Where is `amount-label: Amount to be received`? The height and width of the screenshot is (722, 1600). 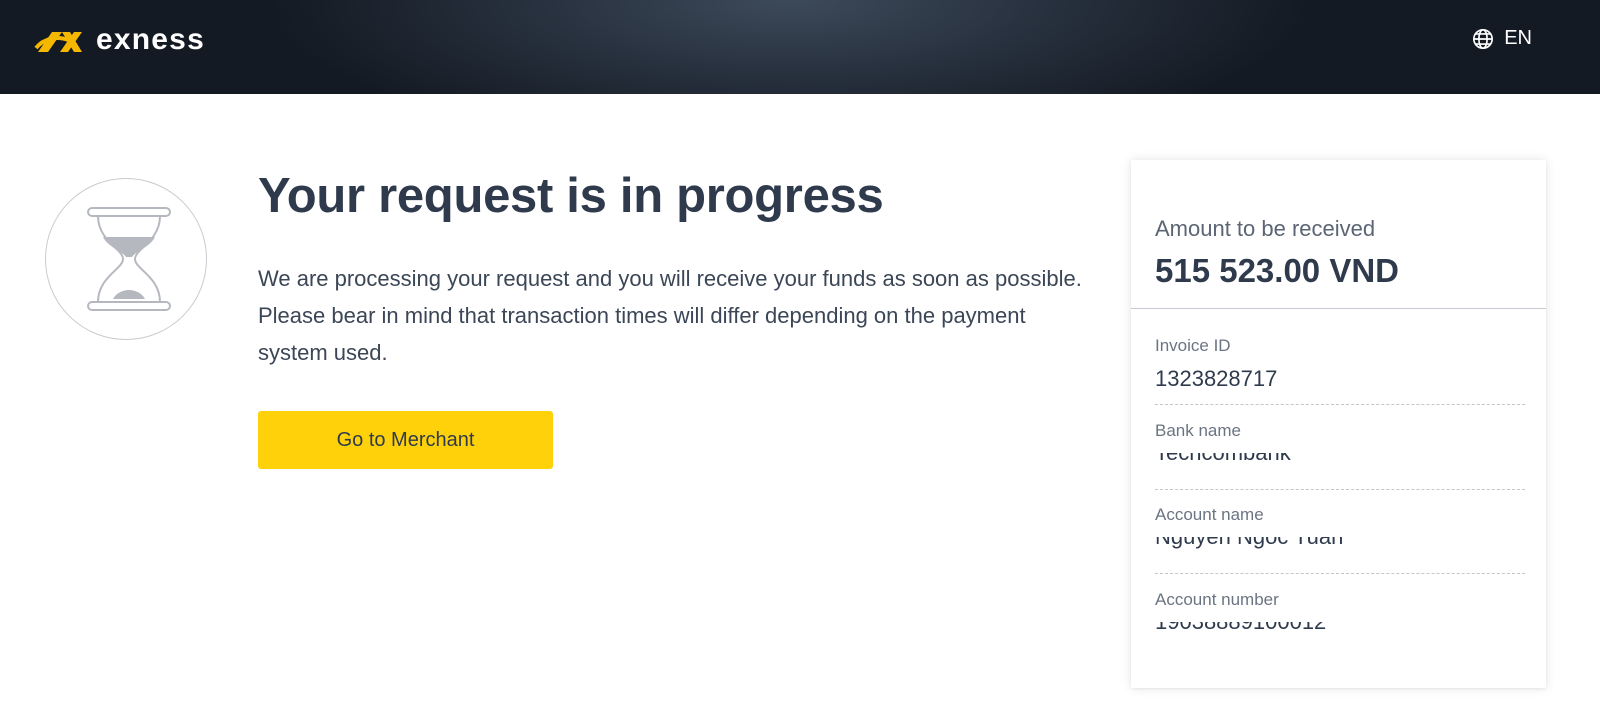
amount-label: Amount to be received is located at coordinates (1265, 228).